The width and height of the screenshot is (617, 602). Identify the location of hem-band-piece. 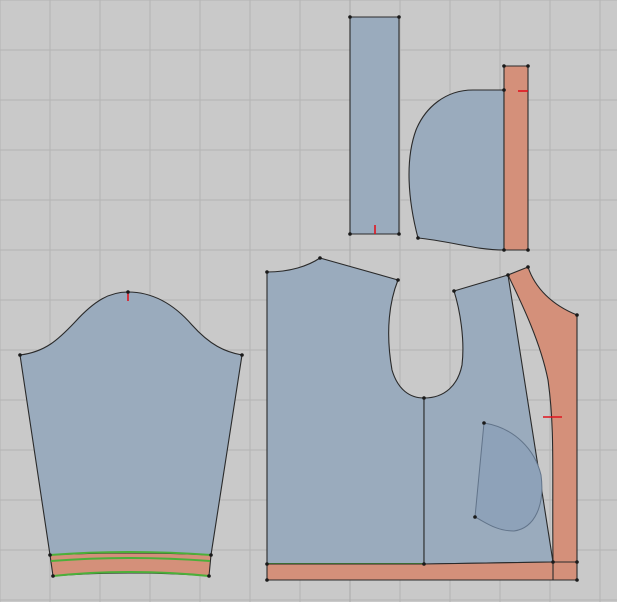
(422, 571).